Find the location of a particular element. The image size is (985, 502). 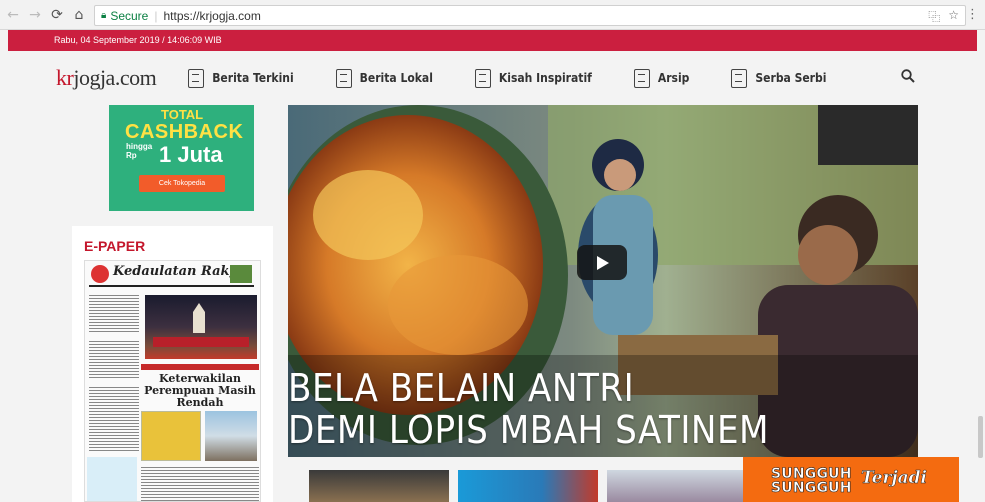

kr-seal-icon is located at coordinates (100, 274).